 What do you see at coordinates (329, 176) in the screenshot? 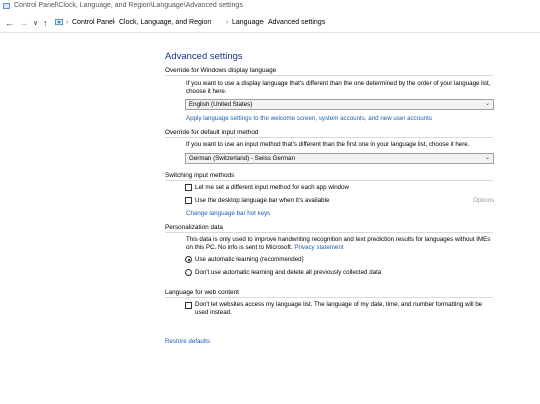
I see `switching-input-methods-header: Switching input methods` at bounding box center [329, 176].